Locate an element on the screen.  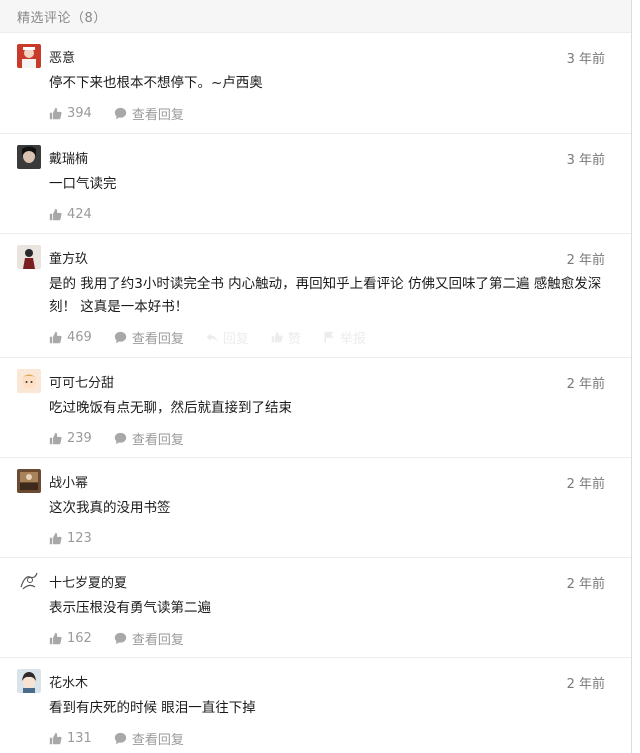
like-button: 394 is located at coordinates (70, 113).